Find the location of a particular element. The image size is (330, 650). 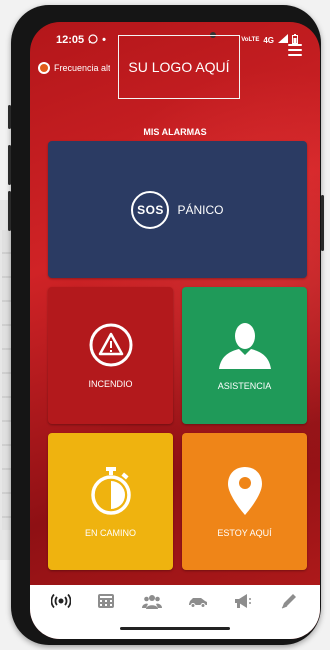

assistance-label: ASISTENCIA is located at coordinates (244, 385).